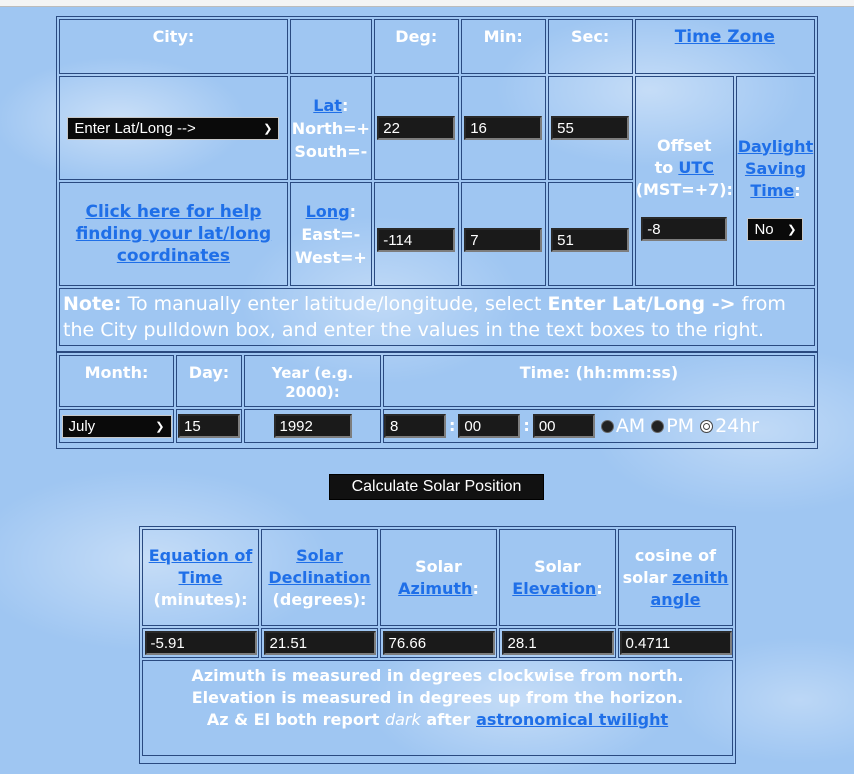  Describe the element at coordinates (607, 426) in the screenshot. I see `am-radio` at that location.